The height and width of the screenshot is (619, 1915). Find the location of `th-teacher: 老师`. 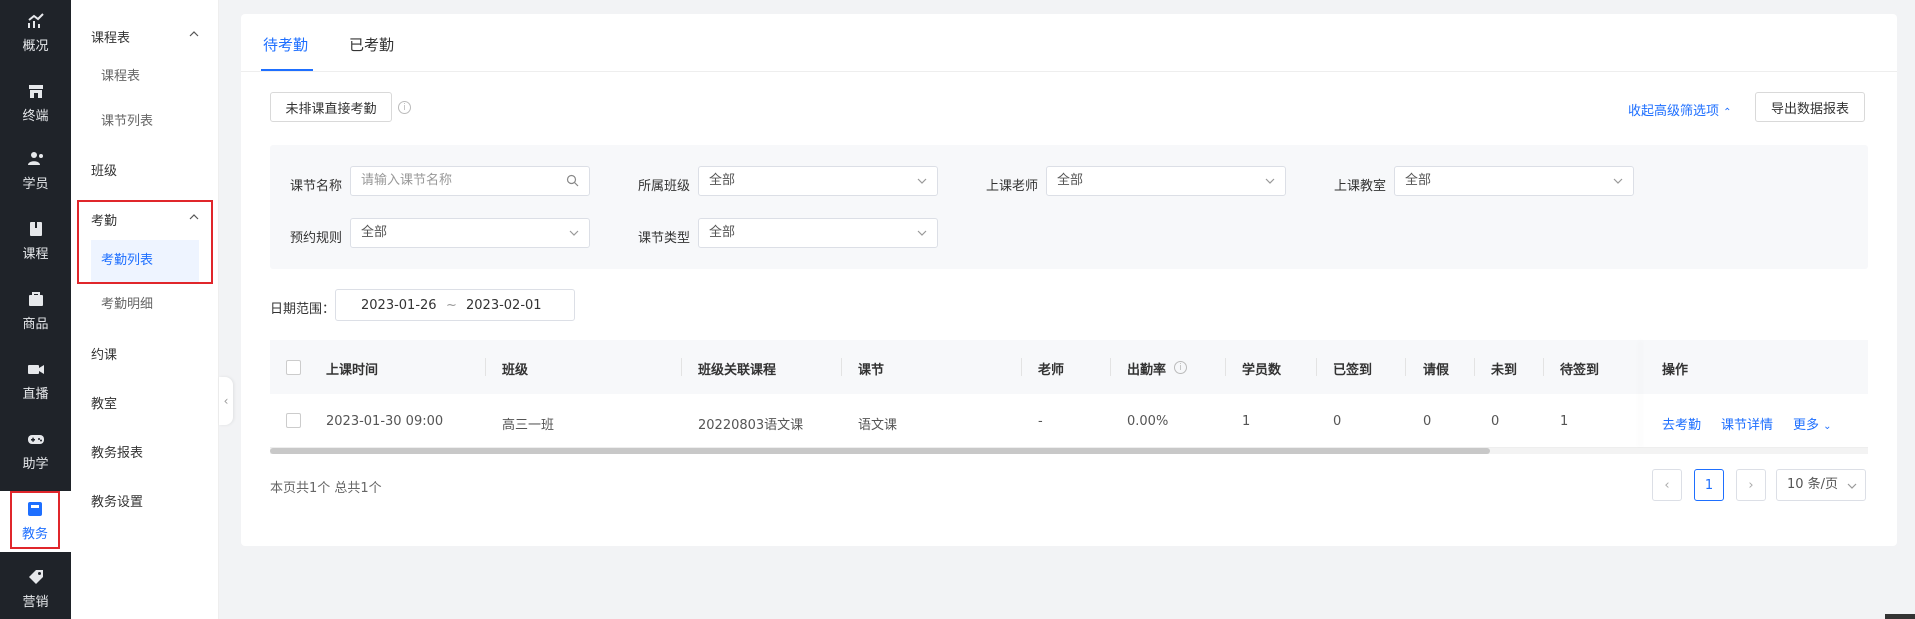

th-teacher: 老师 is located at coordinates (1051, 370).